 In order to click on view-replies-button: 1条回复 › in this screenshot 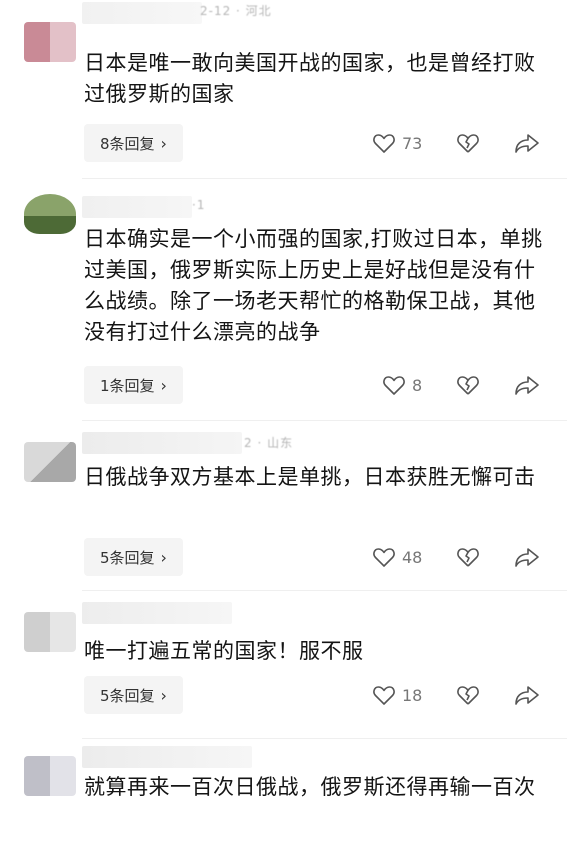, I will do `click(133, 385)`.